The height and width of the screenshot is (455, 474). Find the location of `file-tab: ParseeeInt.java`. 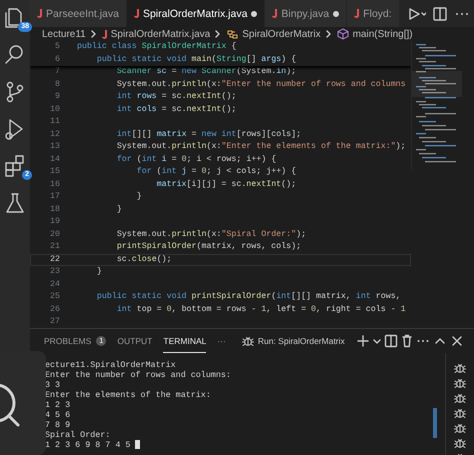

file-tab: ParseeeInt.java is located at coordinates (78, 13).